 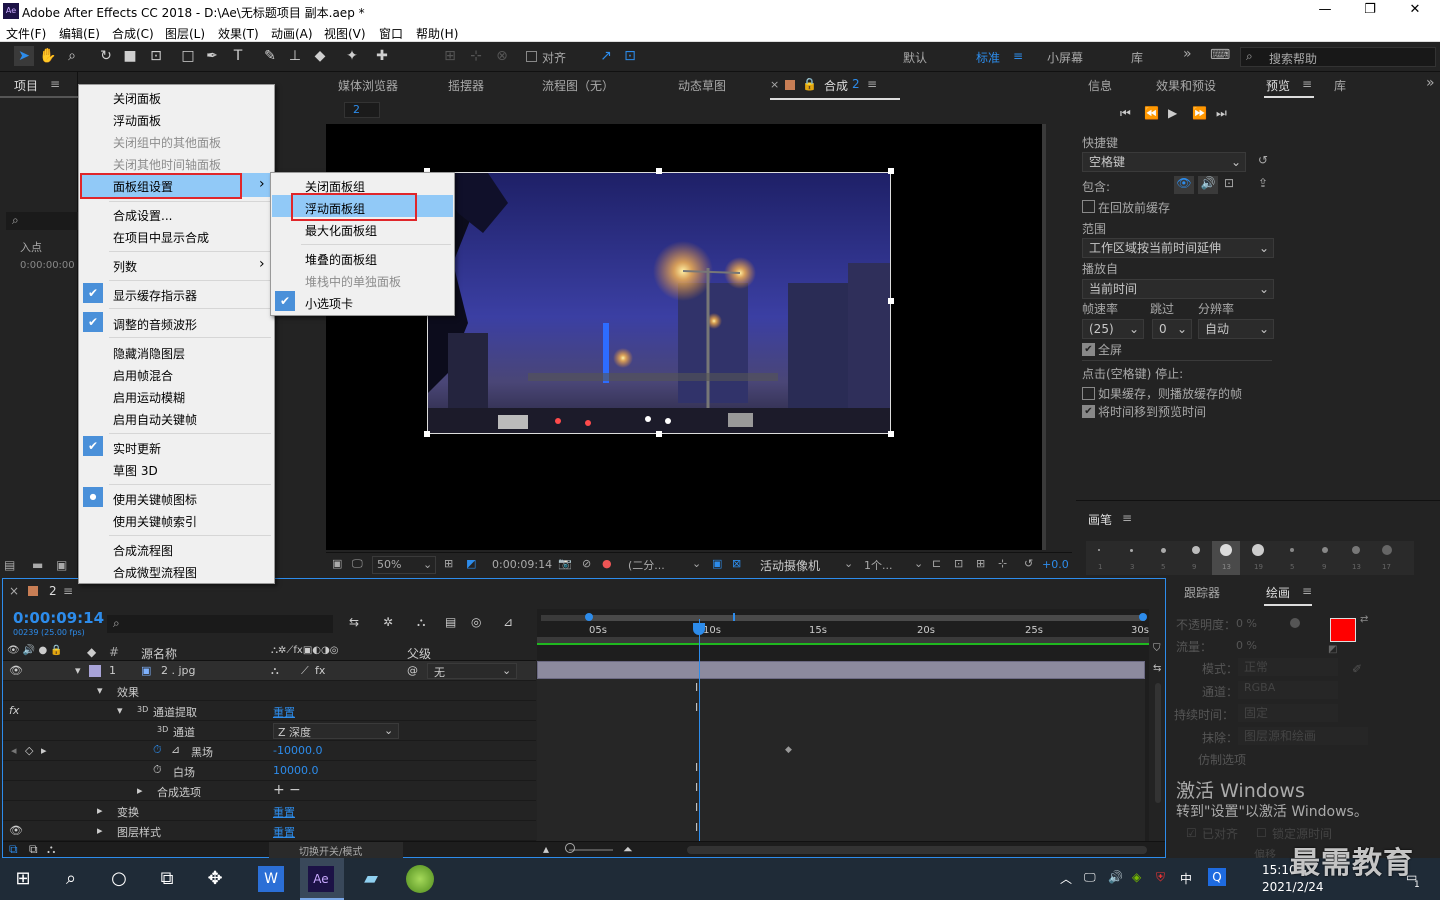 I want to click on always-preview-icon: ▣, so click(x=337, y=563).